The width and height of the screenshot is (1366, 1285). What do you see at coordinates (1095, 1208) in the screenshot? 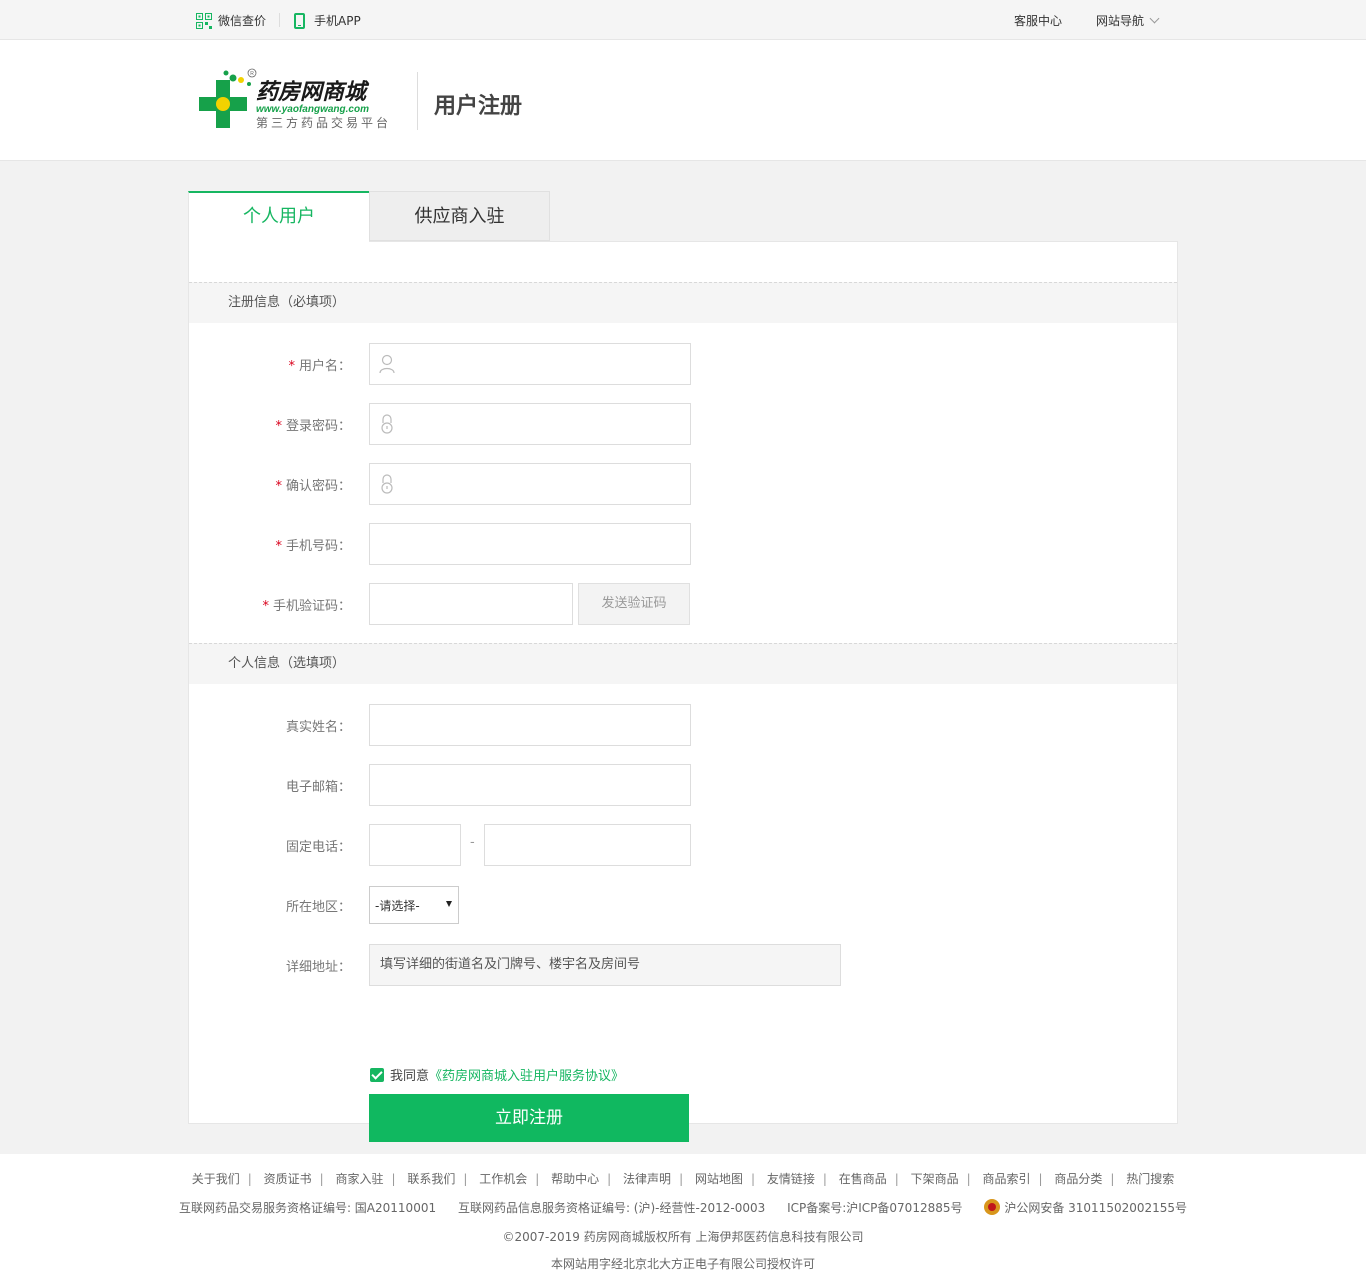
I see `police-record: 沪公网安备 31011502002155号` at bounding box center [1095, 1208].